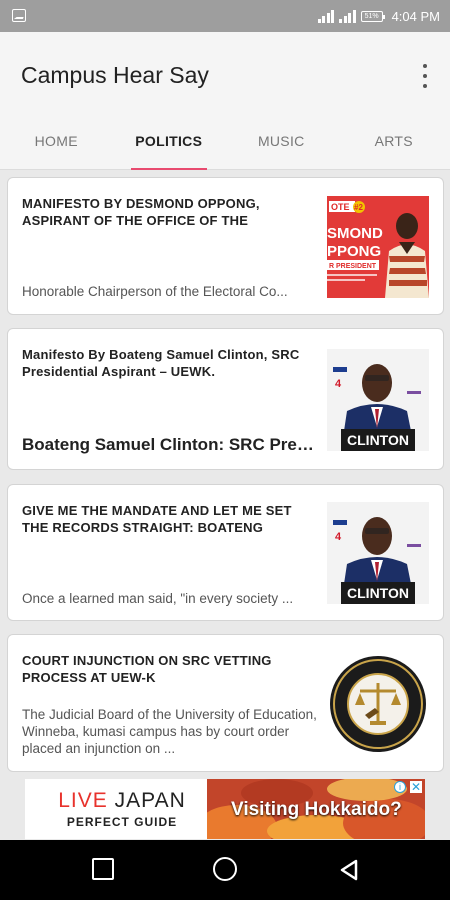  I want to click on status-icons: 51% 4:04 PM, so click(378, 16).